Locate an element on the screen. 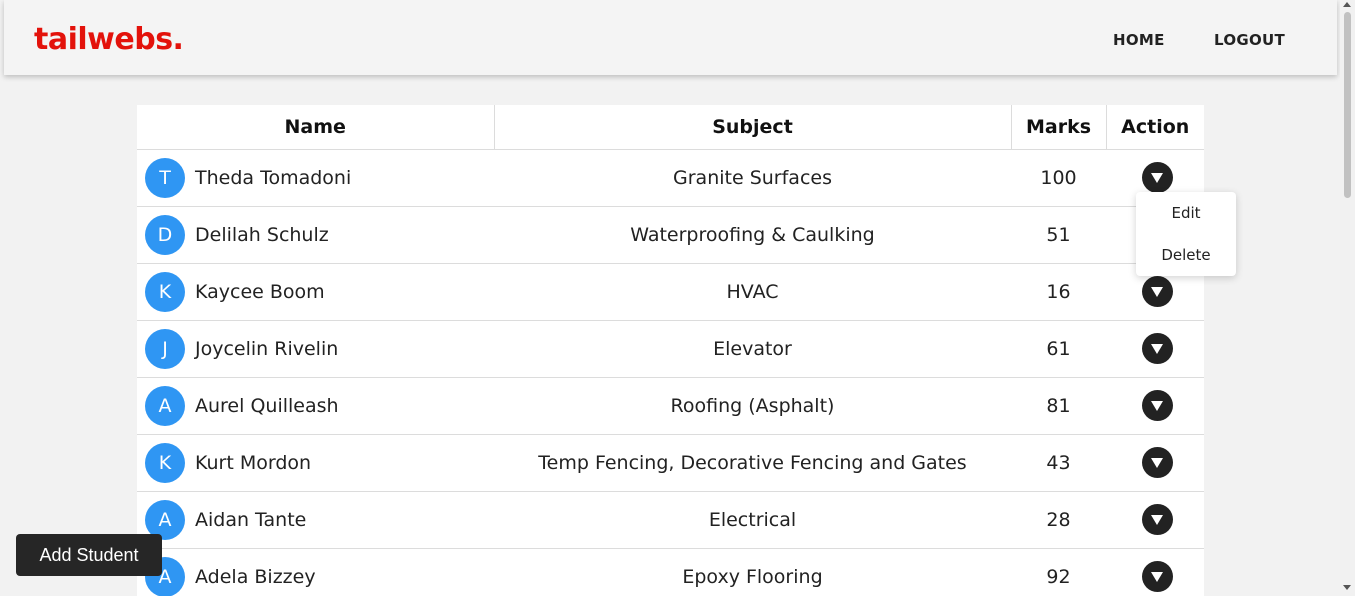  vertical-scrollbar is located at coordinates (1347, 298).